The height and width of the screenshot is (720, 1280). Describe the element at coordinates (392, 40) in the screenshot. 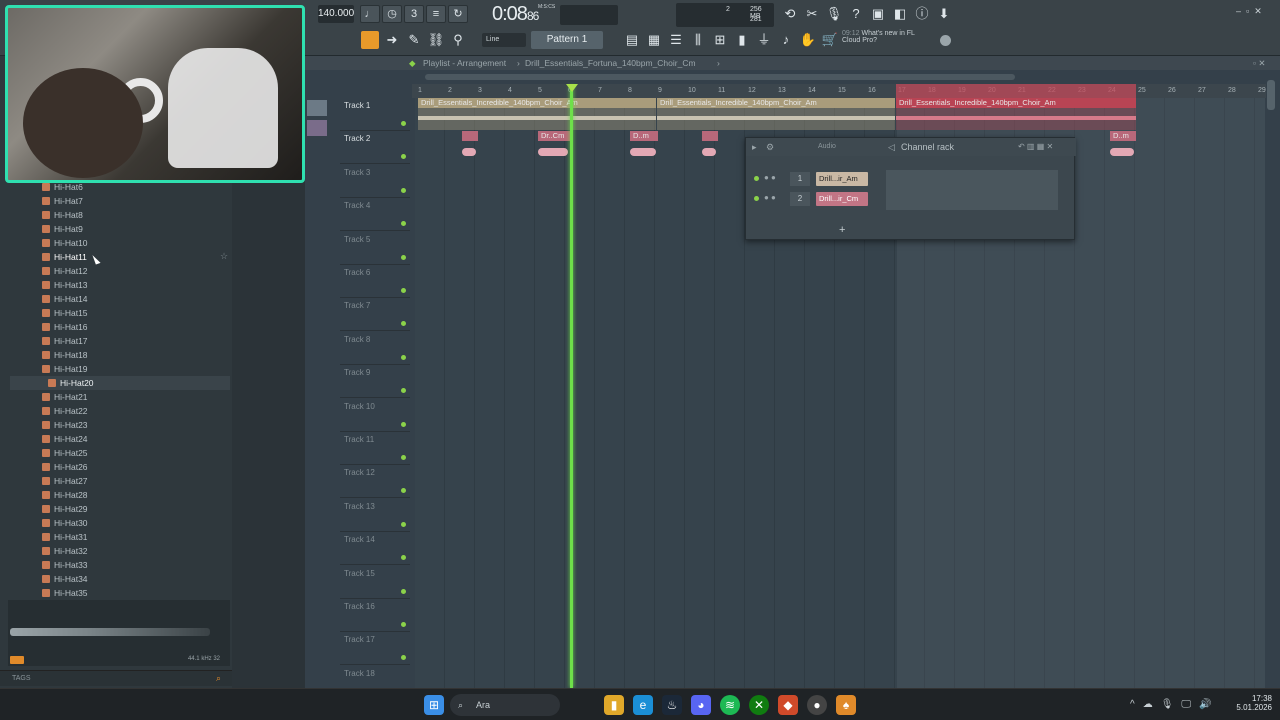

I see `play-arrow-icon: ➜` at that location.